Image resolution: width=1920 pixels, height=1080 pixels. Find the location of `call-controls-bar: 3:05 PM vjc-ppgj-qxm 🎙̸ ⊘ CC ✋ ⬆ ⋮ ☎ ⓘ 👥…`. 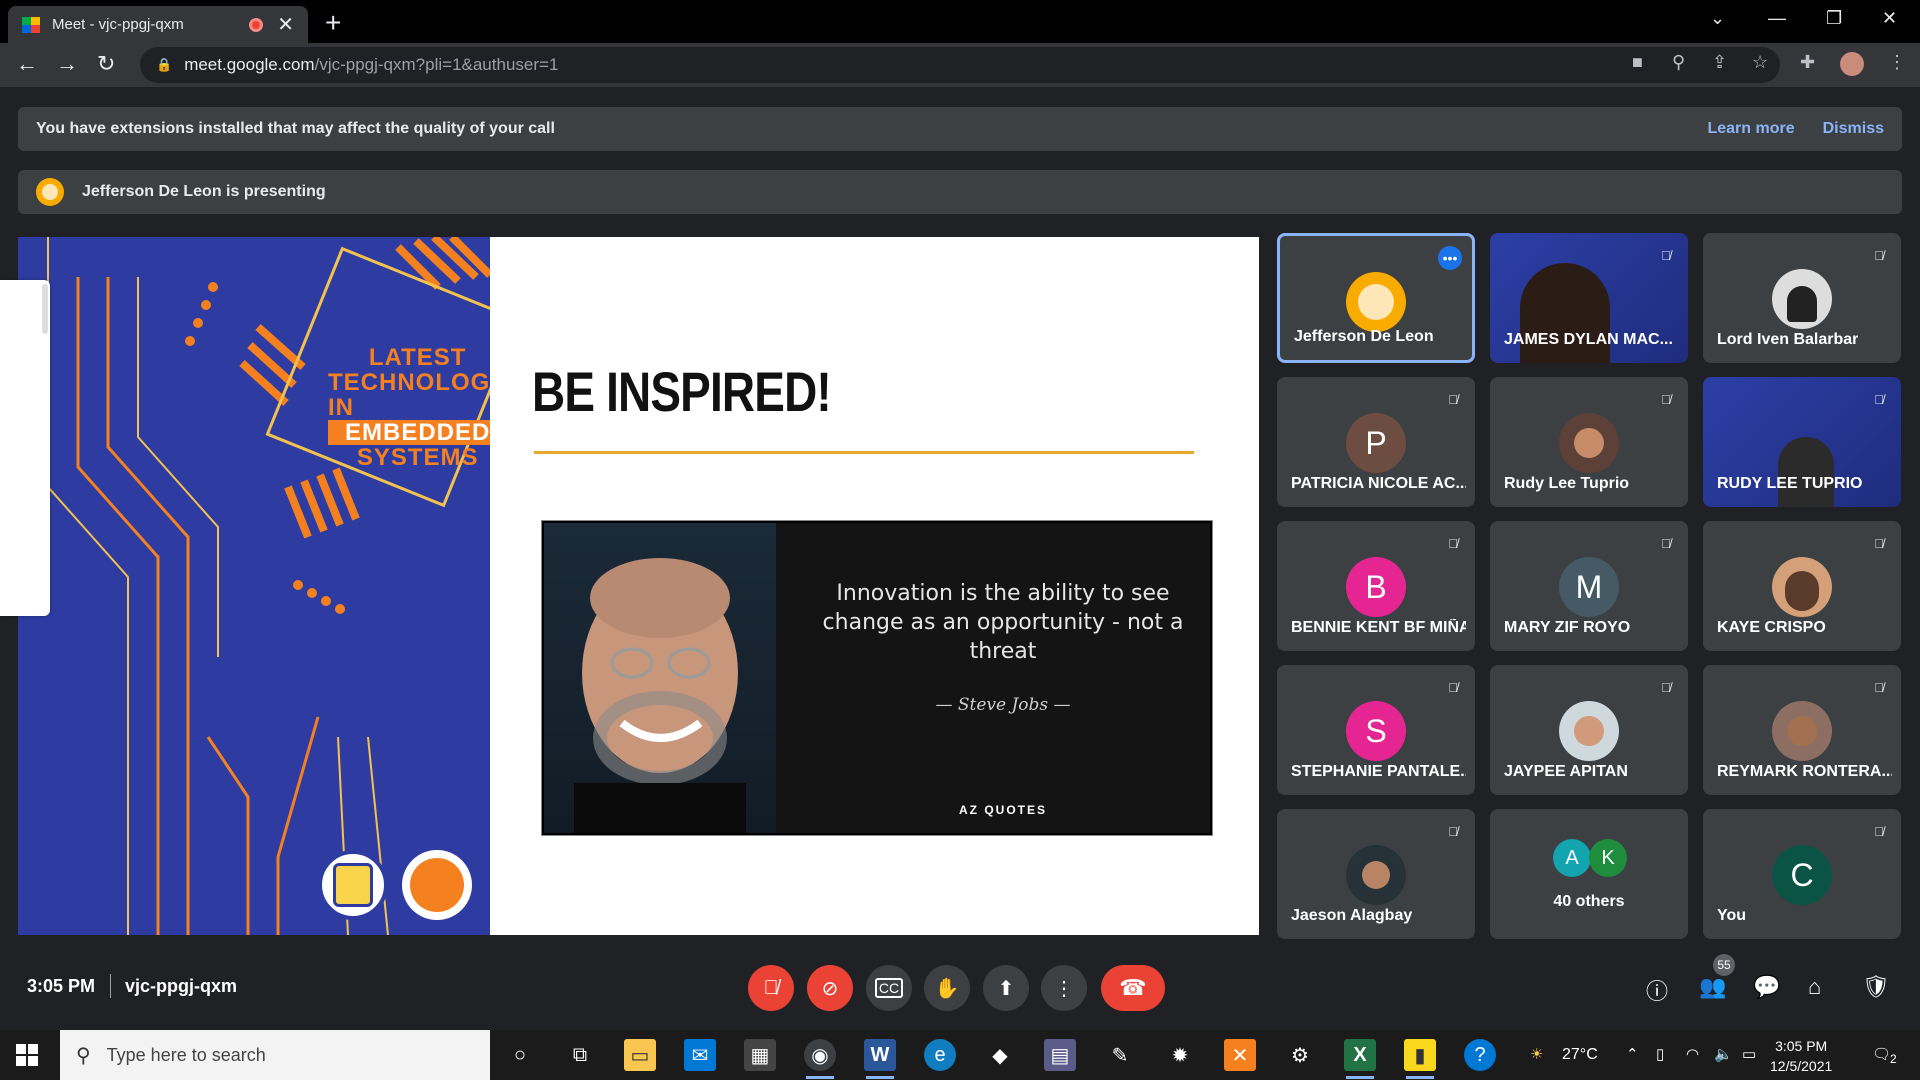

call-controls-bar: 3:05 PM vjc-ppgj-qxm 🎙̸ ⊘ CC ✋ ⬆ ⋮ ☎ ⓘ 👥… is located at coordinates (960, 990).